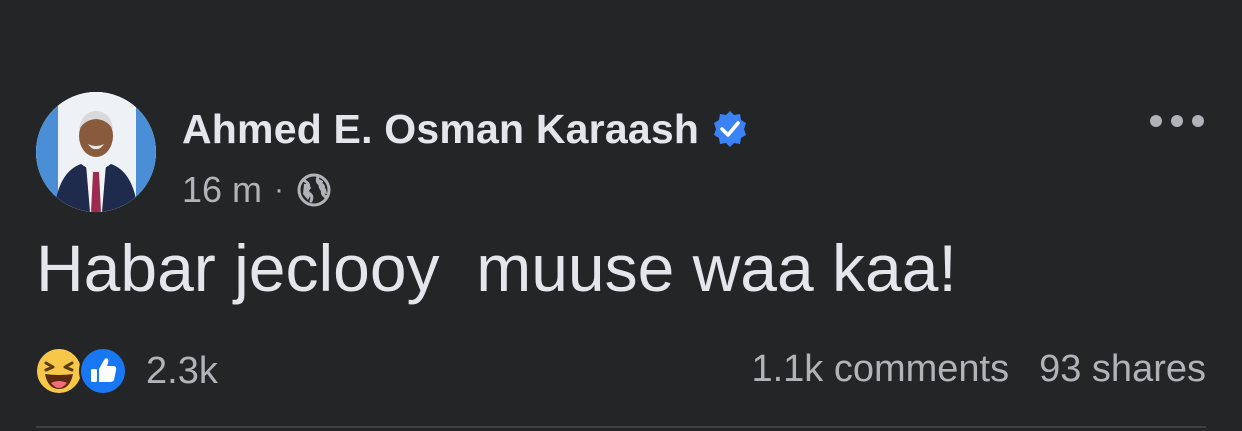 The height and width of the screenshot is (431, 1242). Describe the element at coordinates (103, 371) in the screenshot. I see `like-reaction-icon` at that location.